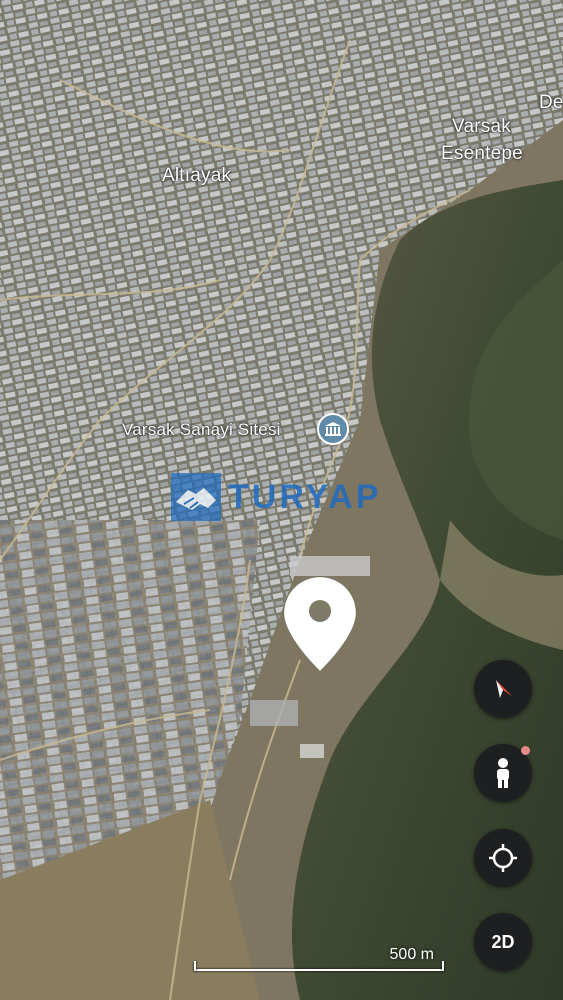 This screenshot has width=563, height=1000. Describe the element at coordinates (551, 103) in the screenshot. I see `place-label-de: De` at that location.